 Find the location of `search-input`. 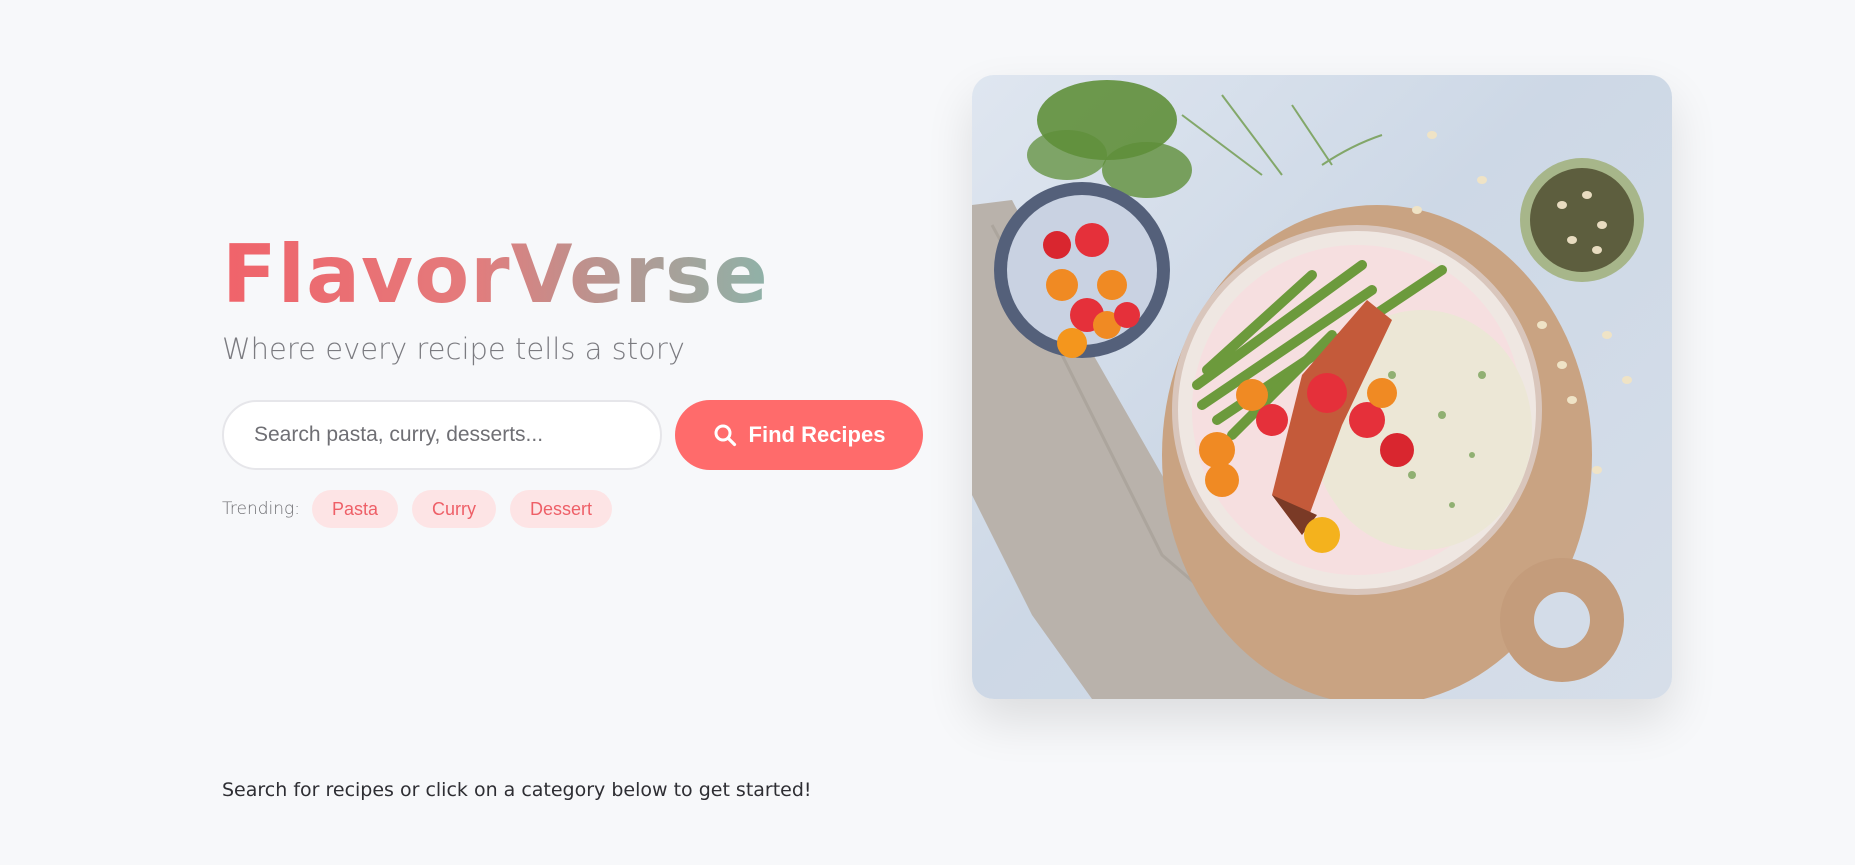

search-input is located at coordinates (442, 435).